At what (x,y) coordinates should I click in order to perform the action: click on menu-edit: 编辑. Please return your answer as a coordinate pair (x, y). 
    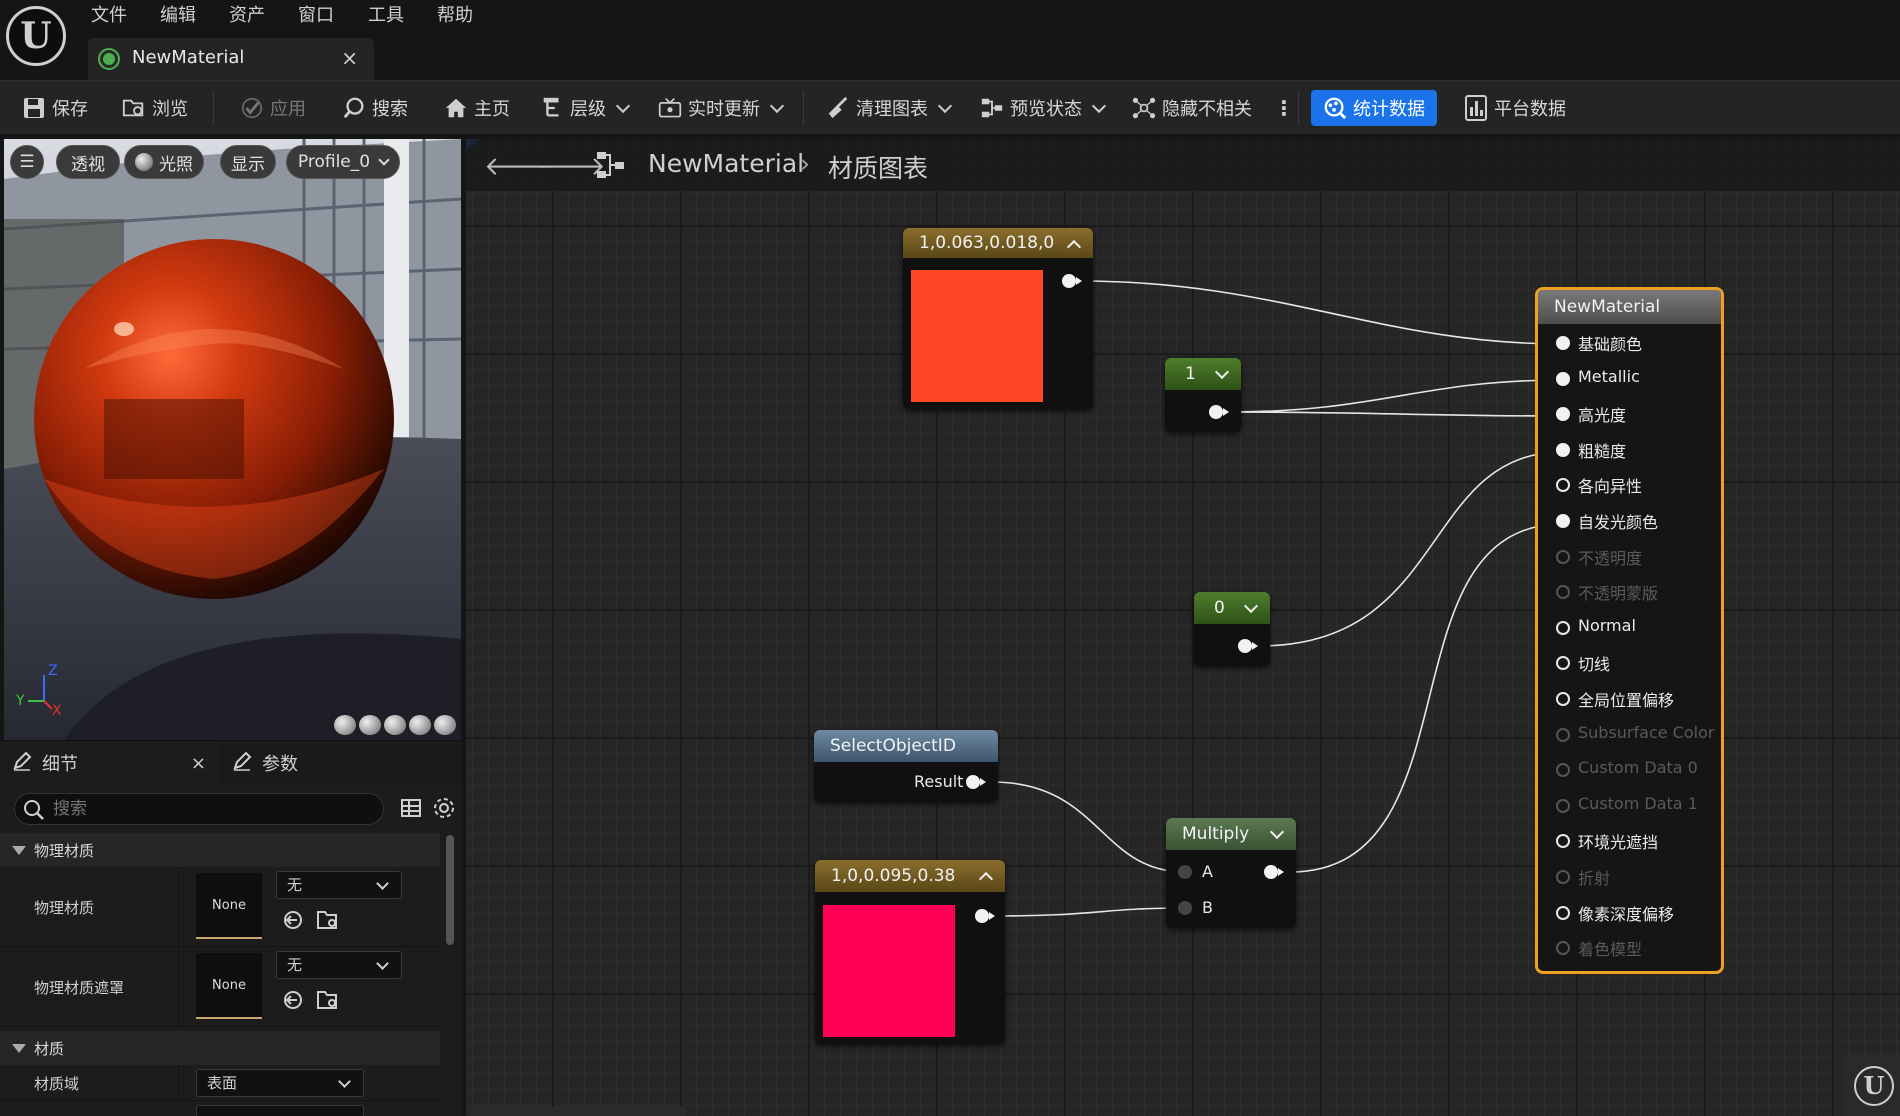
    Looking at the image, I should click on (178, 16).